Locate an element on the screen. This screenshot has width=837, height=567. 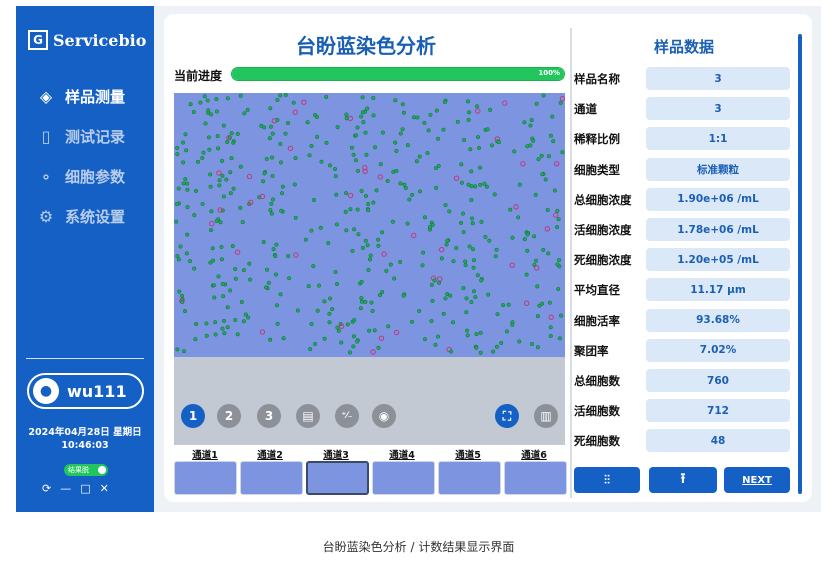
result-toggle: 结果脱 is located at coordinates (86, 470).